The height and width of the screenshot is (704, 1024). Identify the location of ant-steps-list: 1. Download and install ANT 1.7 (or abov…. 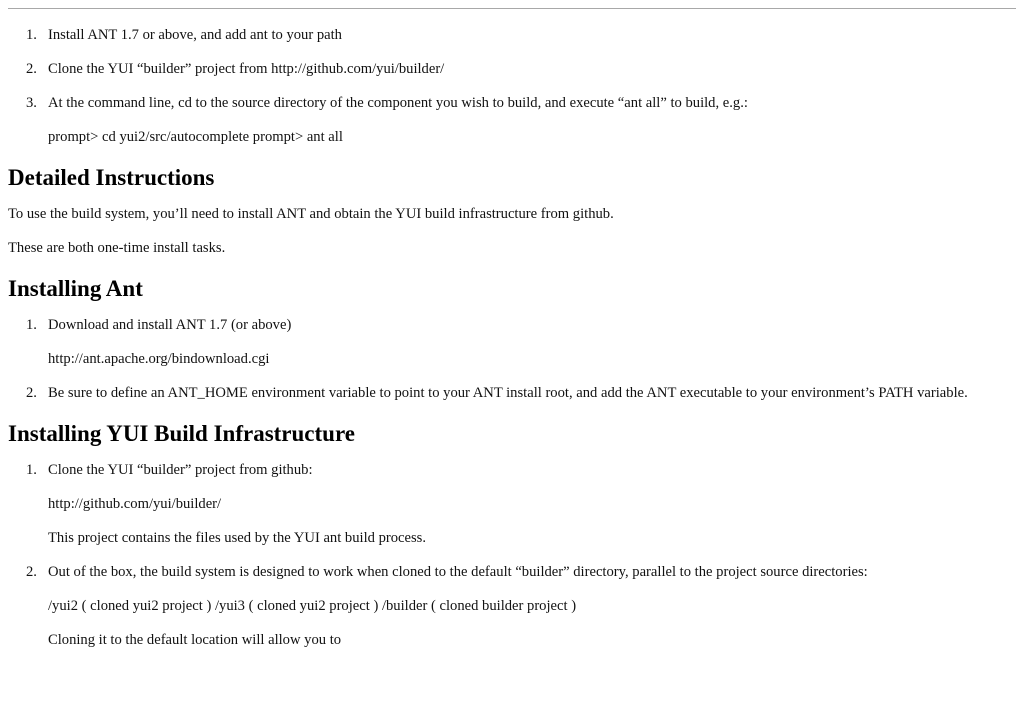
(508, 359).